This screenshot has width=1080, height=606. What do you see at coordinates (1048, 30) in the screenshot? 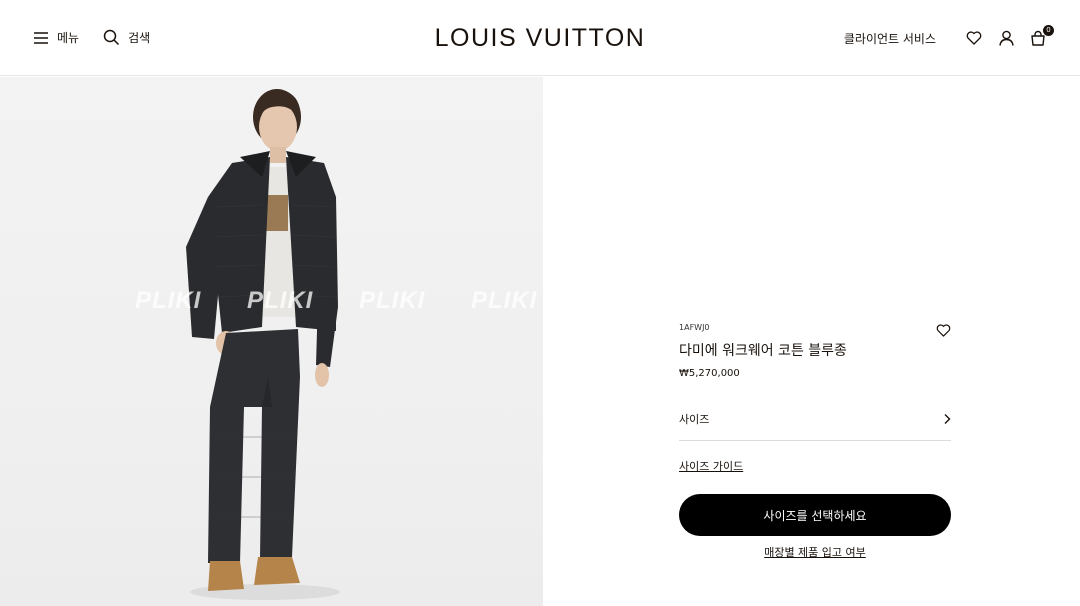
I see `cart-count-badge: 0` at bounding box center [1048, 30].